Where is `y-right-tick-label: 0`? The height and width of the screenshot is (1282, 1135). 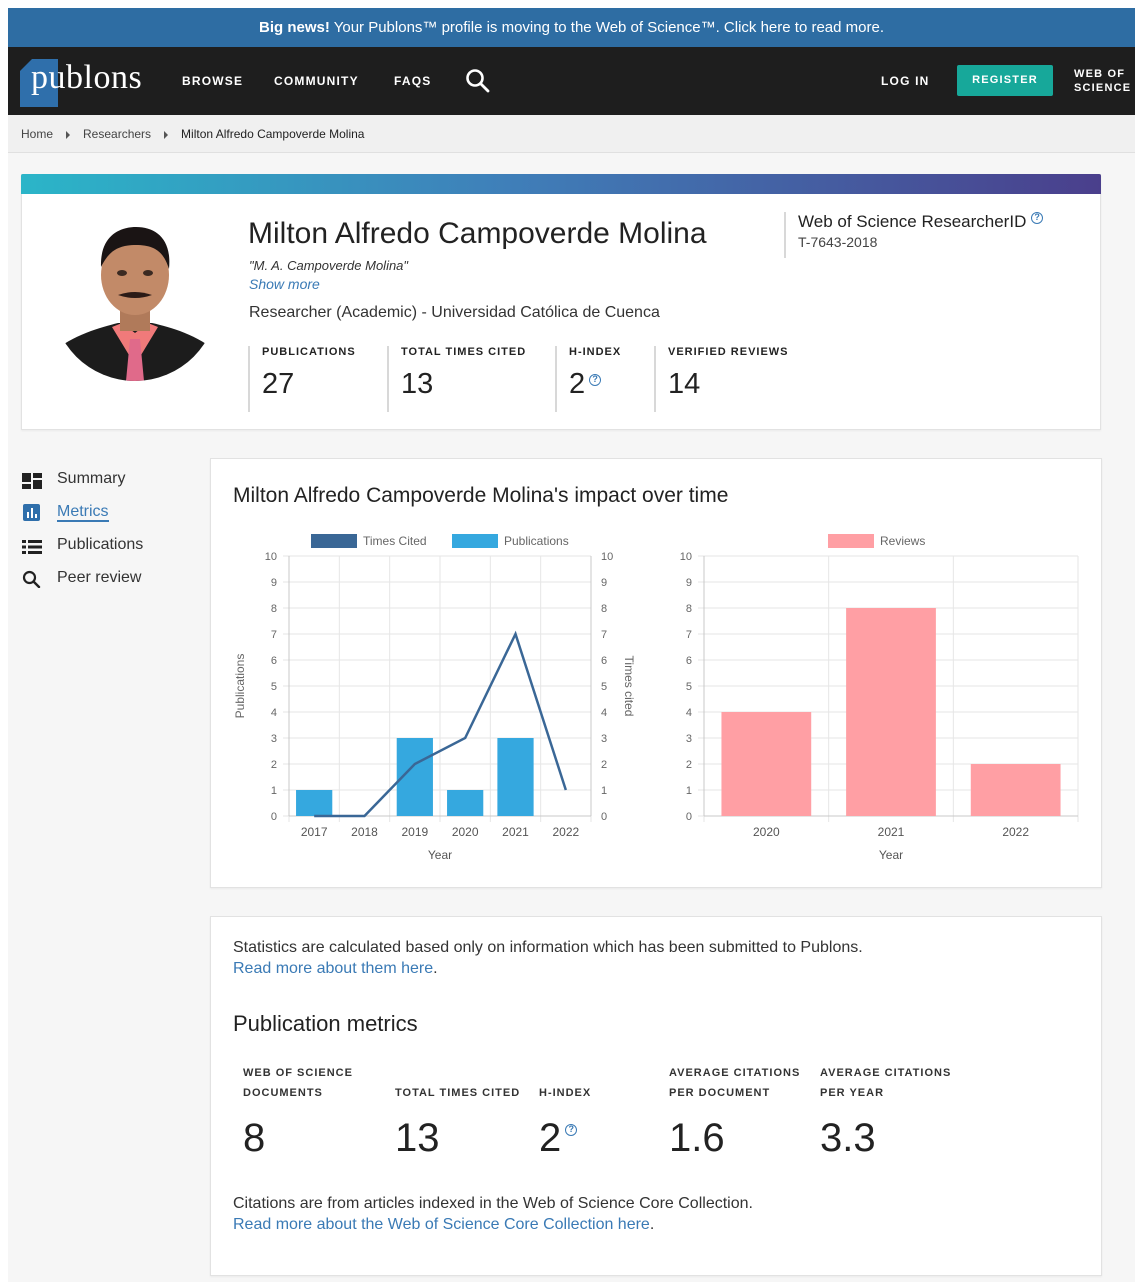 y-right-tick-label: 0 is located at coordinates (604, 817).